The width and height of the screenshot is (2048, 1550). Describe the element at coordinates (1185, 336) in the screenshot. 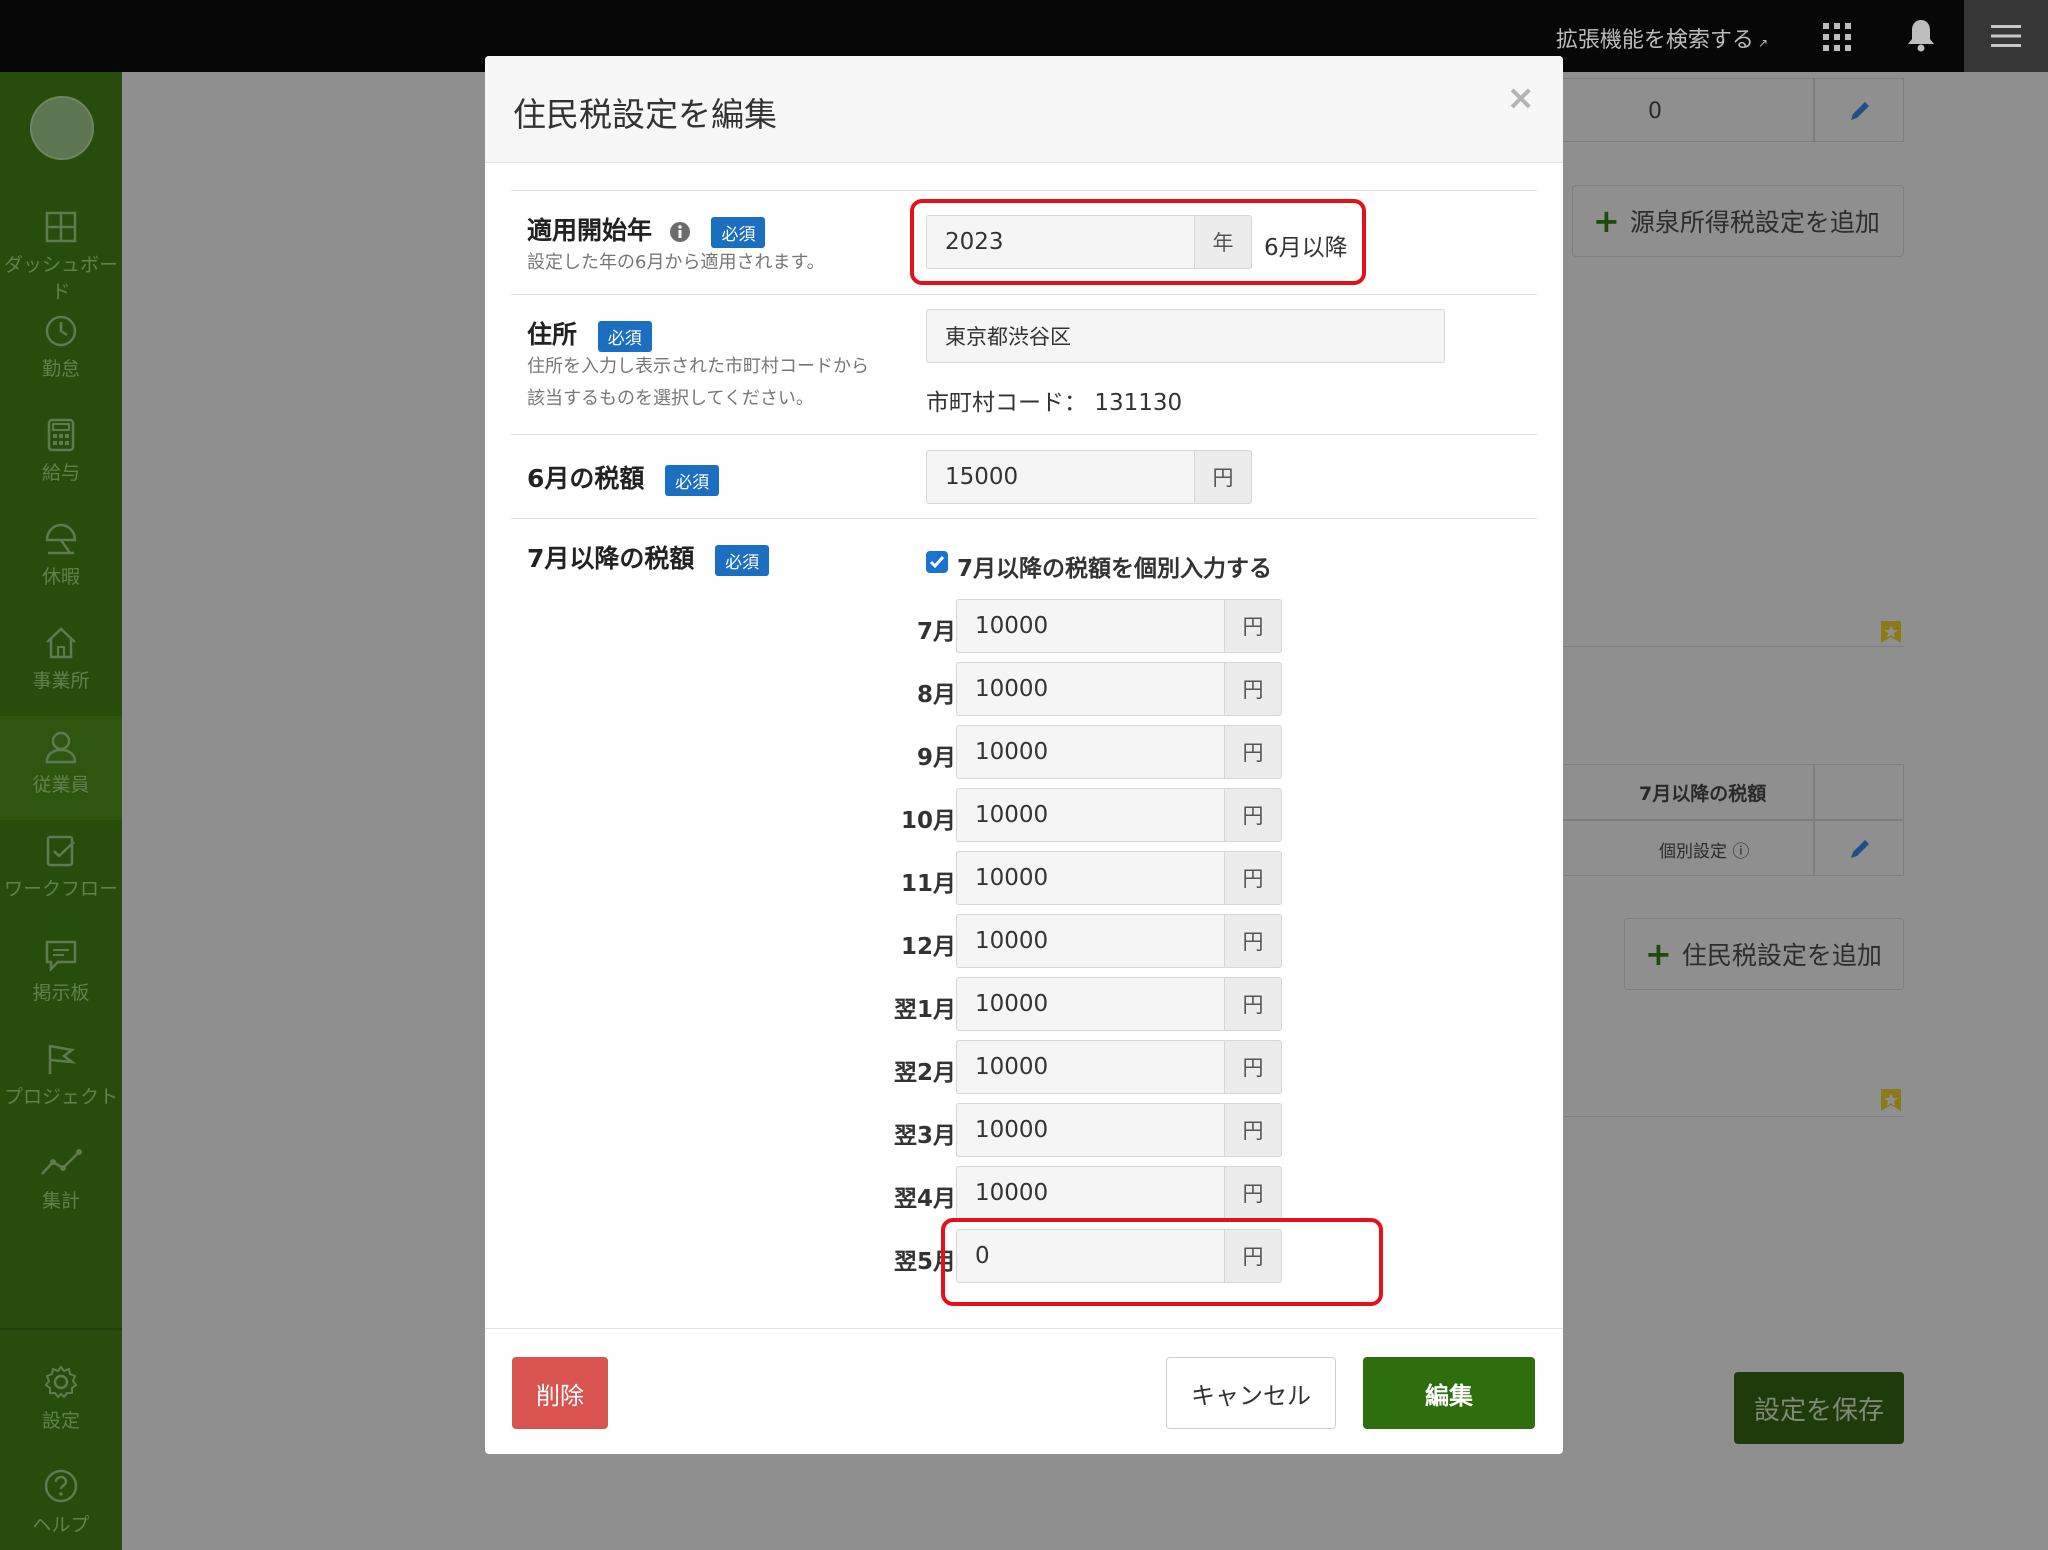

I see `address-input: 東京都渋谷区` at that location.